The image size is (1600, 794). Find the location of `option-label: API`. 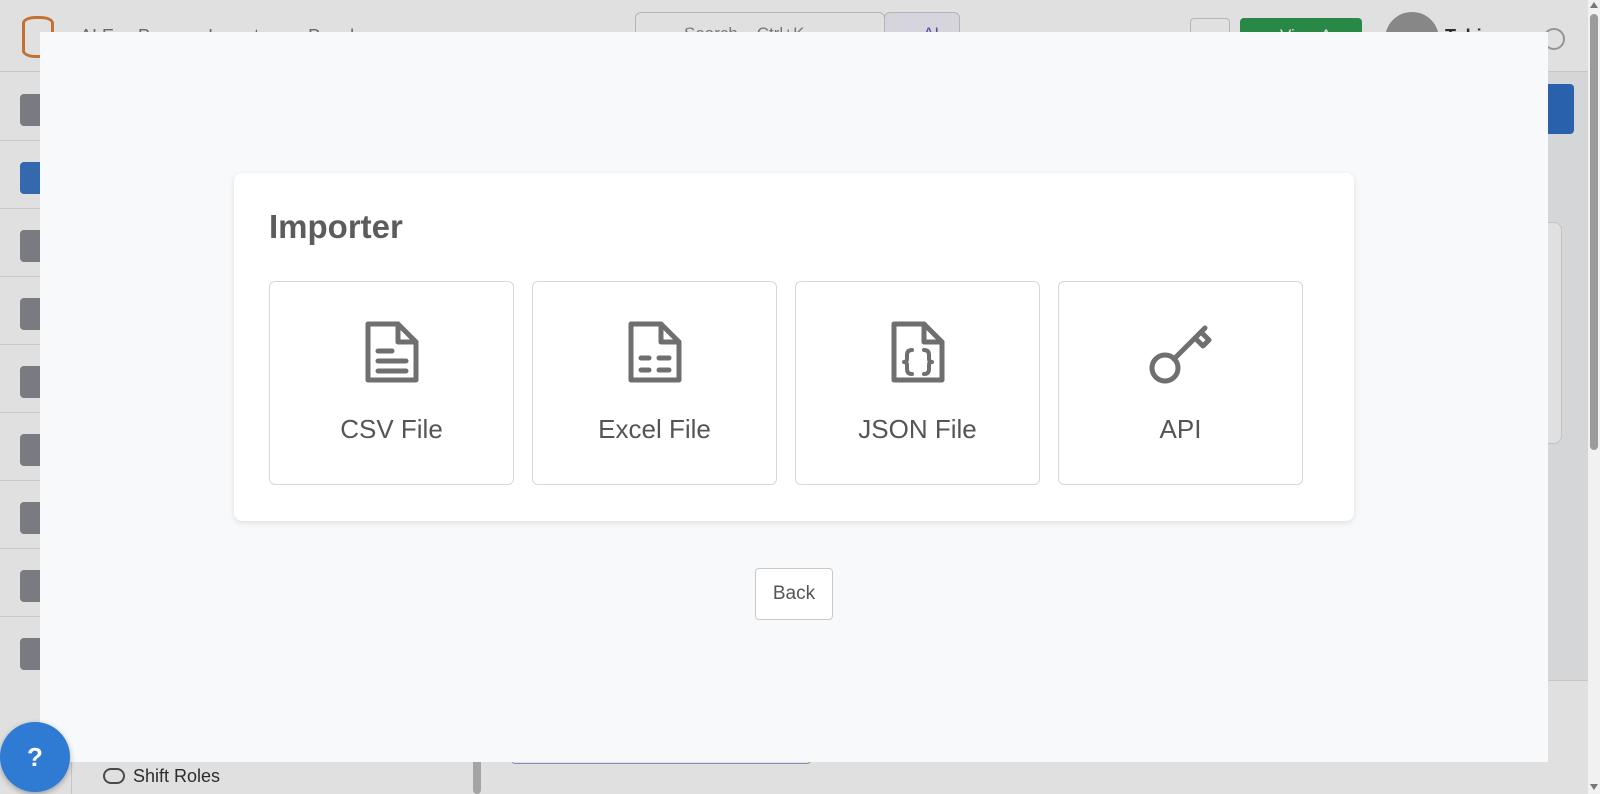

option-label: API is located at coordinates (1180, 429).